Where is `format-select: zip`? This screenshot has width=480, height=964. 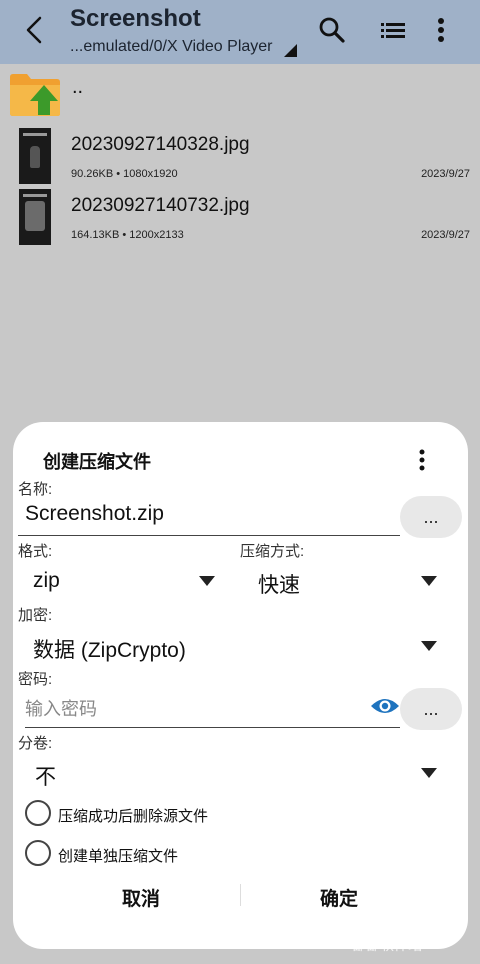 format-select: zip is located at coordinates (46, 581).